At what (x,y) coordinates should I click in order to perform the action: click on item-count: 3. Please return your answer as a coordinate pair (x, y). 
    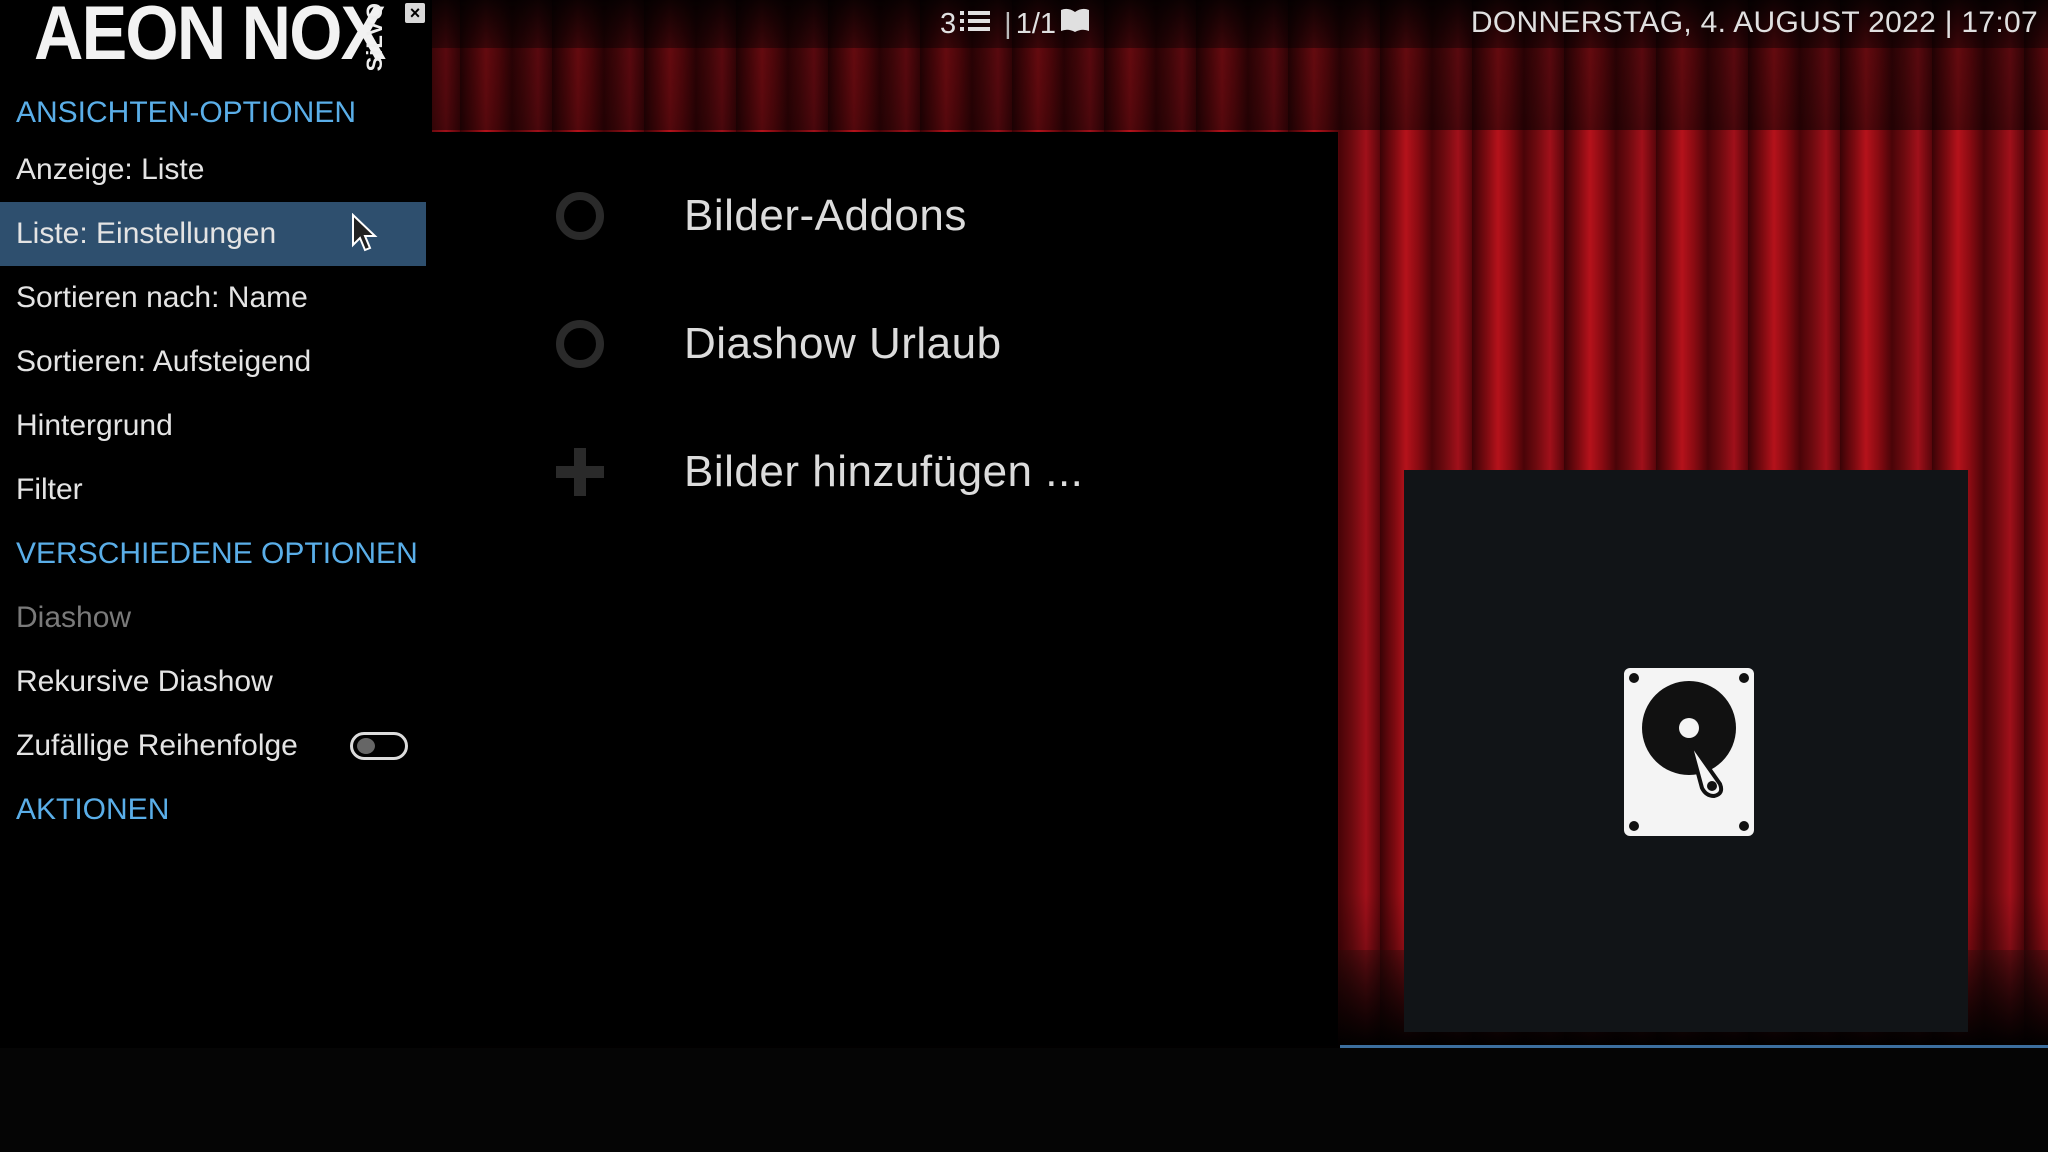
    Looking at the image, I should click on (948, 23).